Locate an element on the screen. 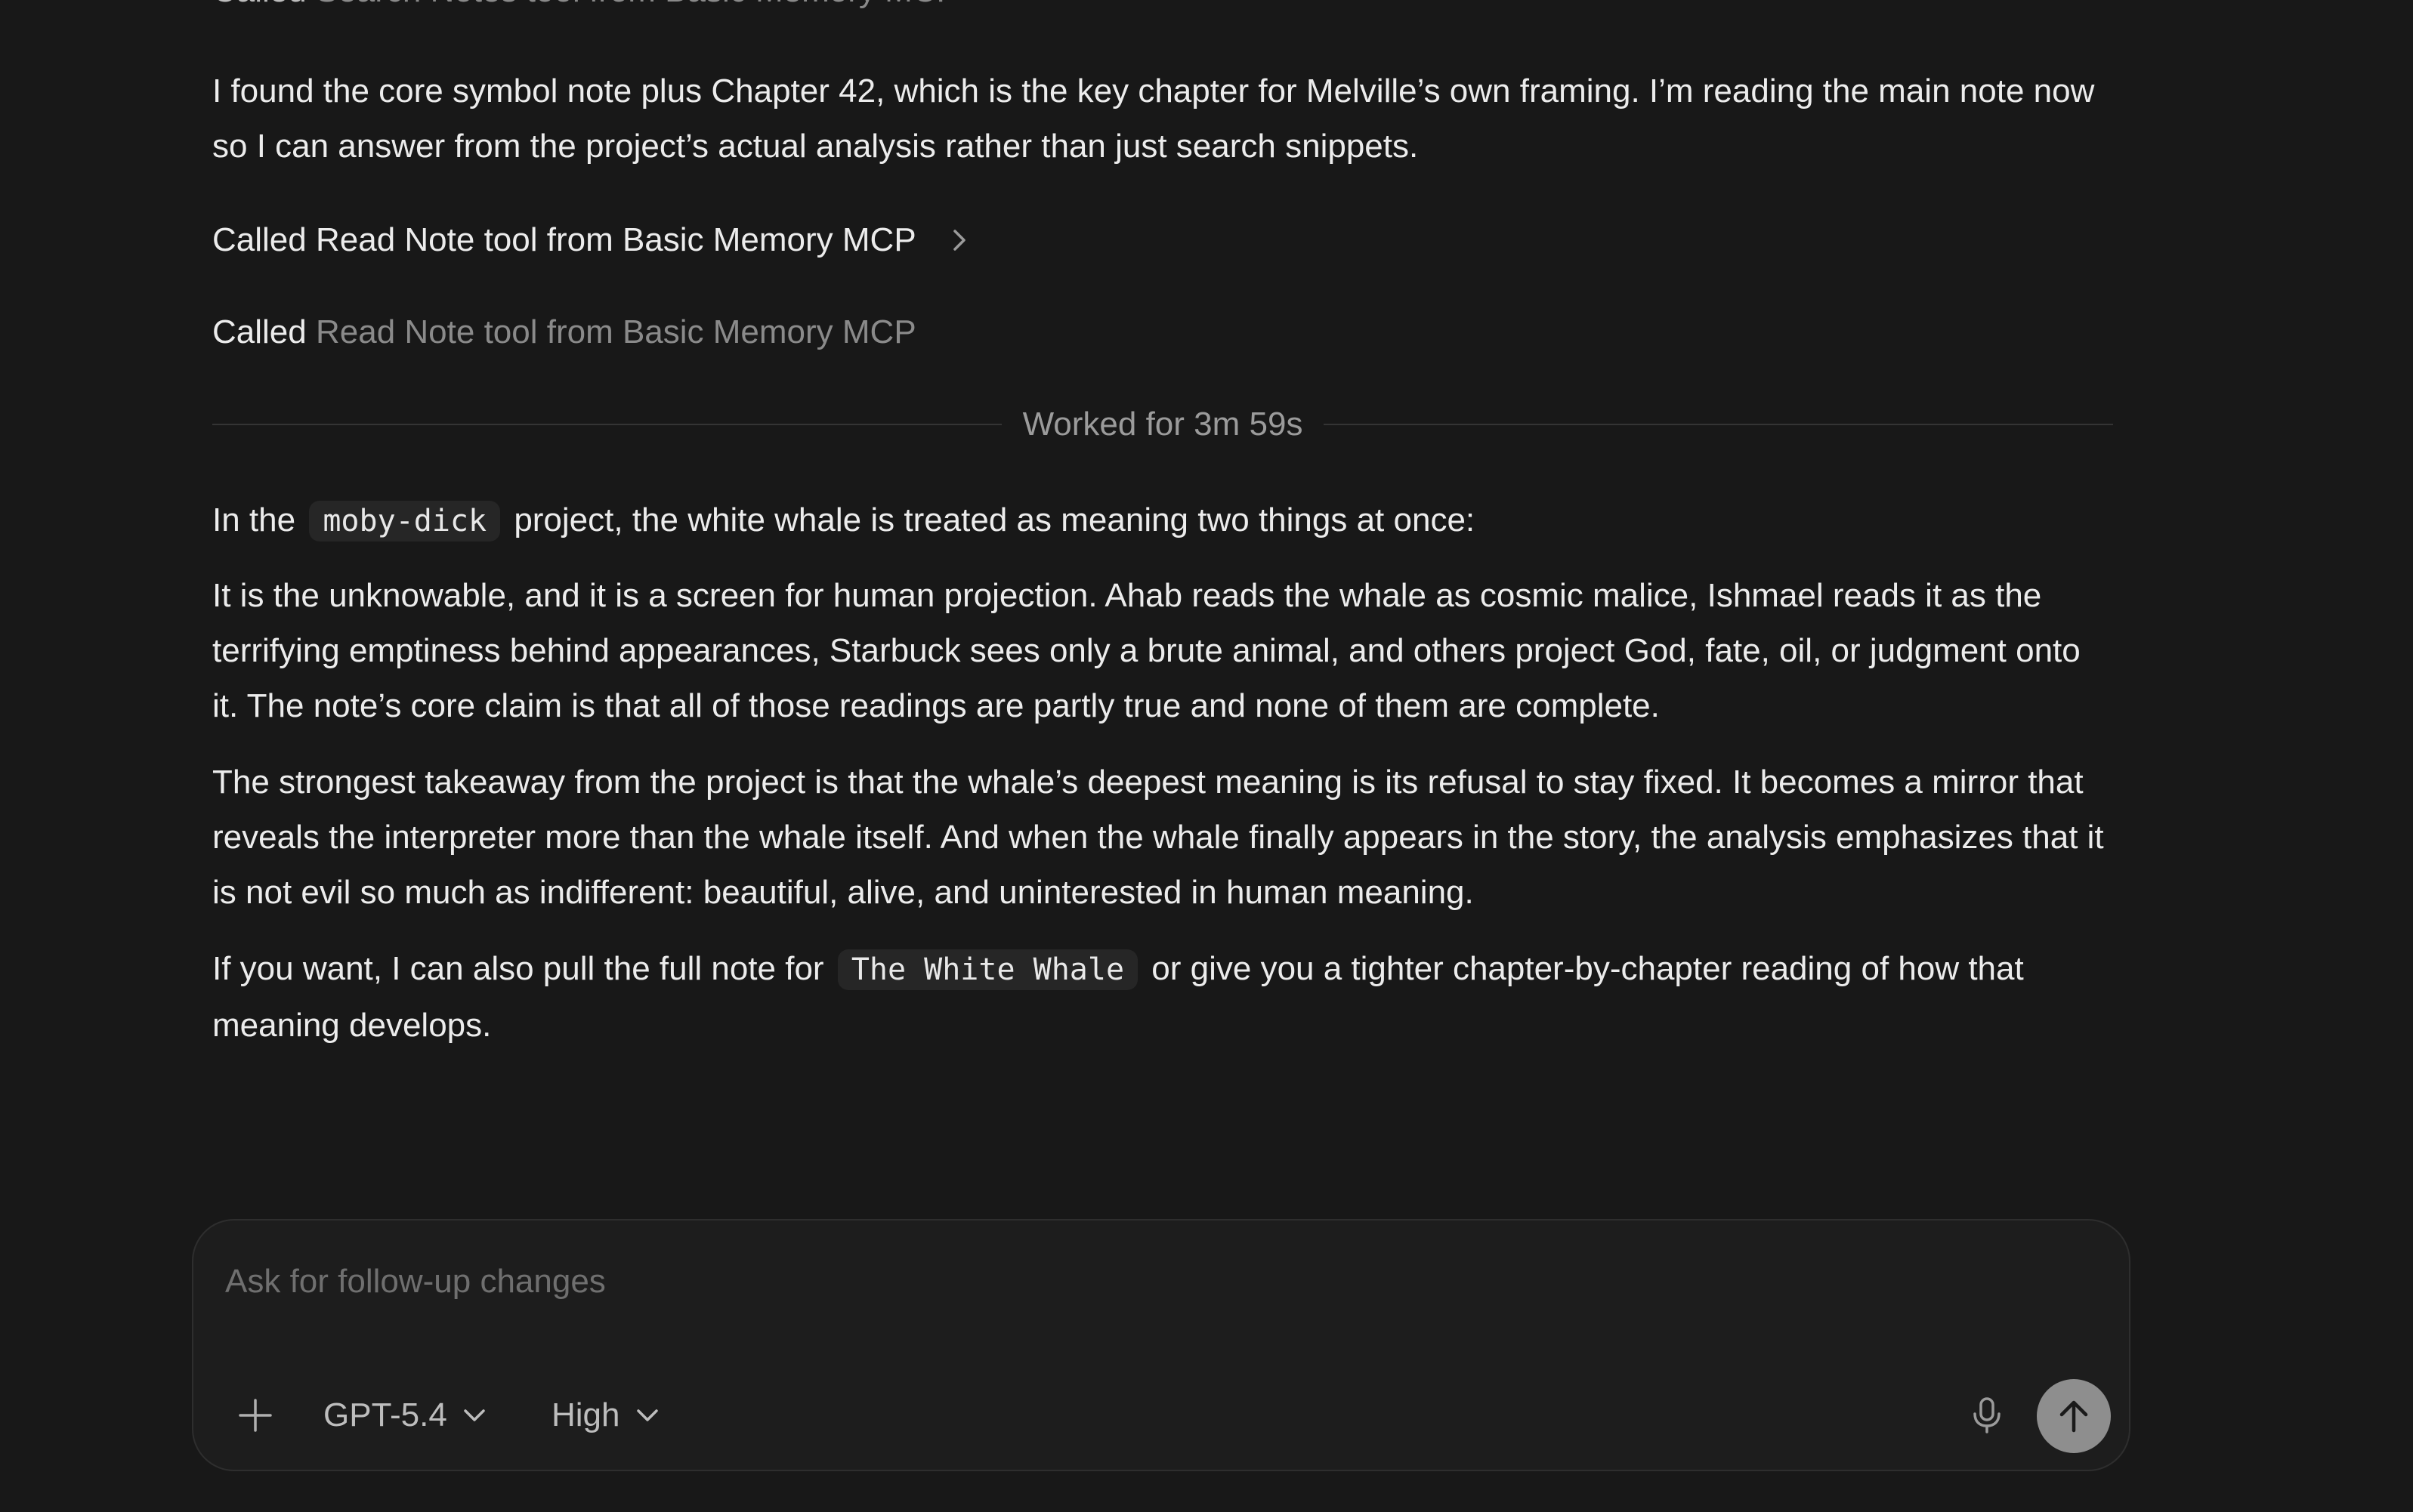 This screenshot has height=1512, width=2413. model-selector: GPT-5.4 is located at coordinates (405, 1415).